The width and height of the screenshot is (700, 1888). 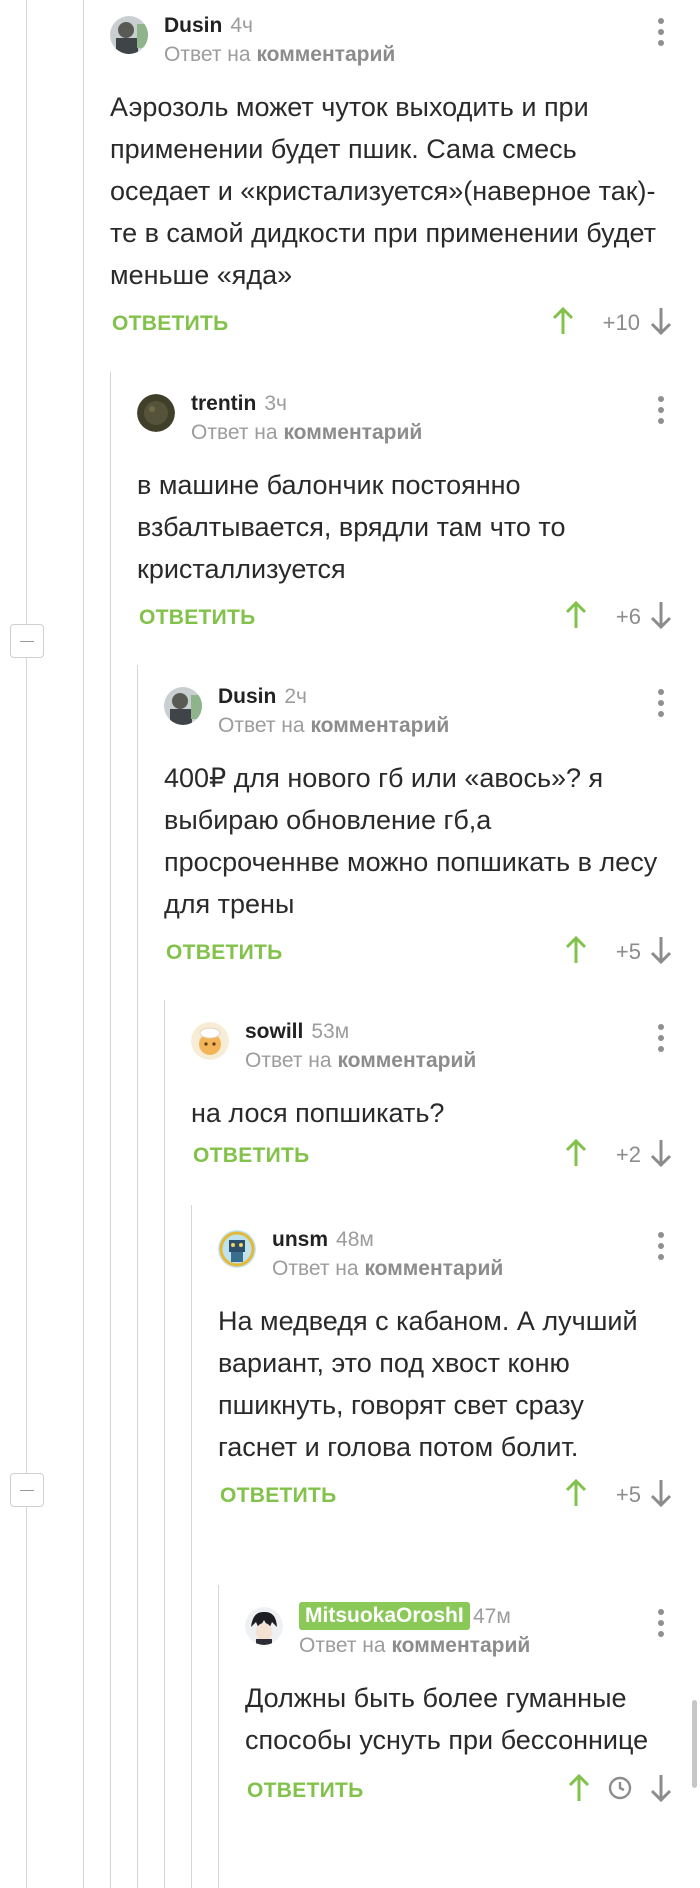 What do you see at coordinates (435, 1158) in the screenshot?
I see `comment-footer: ОТВЕТИТЬ +2` at bounding box center [435, 1158].